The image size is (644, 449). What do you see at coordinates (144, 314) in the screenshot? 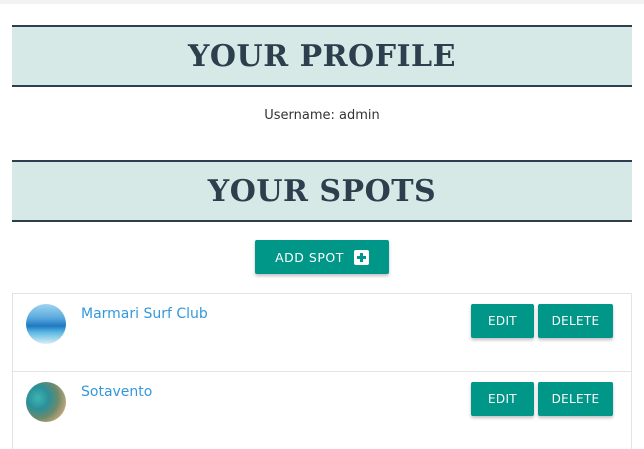
I see `spot-name-link: Marmari Surf Club` at bounding box center [144, 314].